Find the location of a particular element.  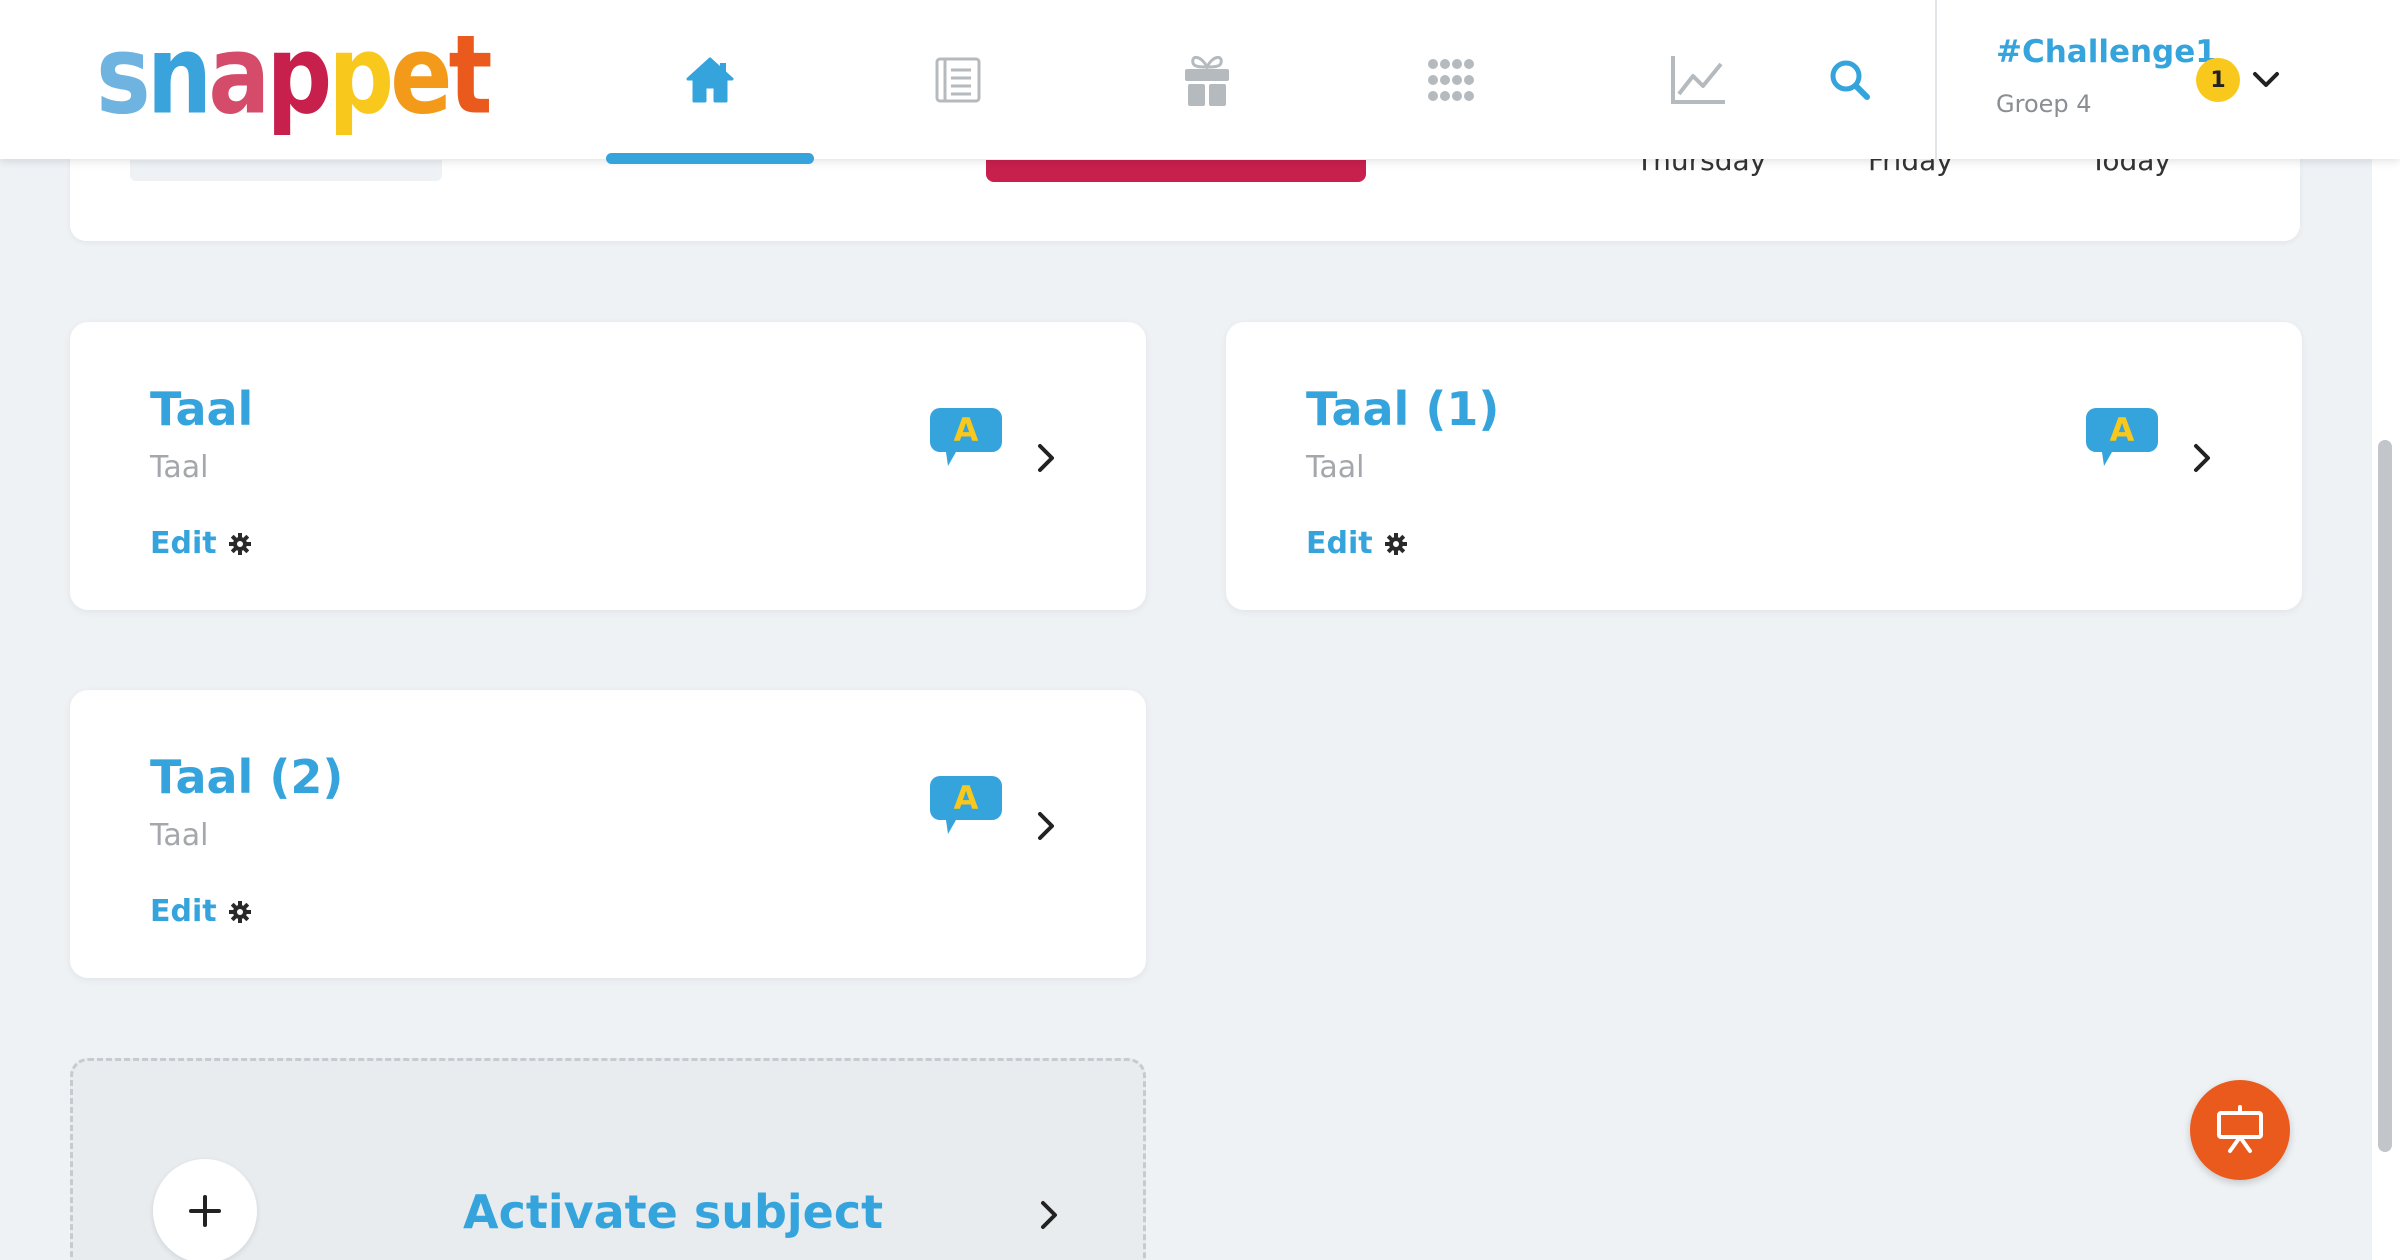

activate-arrow is located at coordinates (1049, 1215).